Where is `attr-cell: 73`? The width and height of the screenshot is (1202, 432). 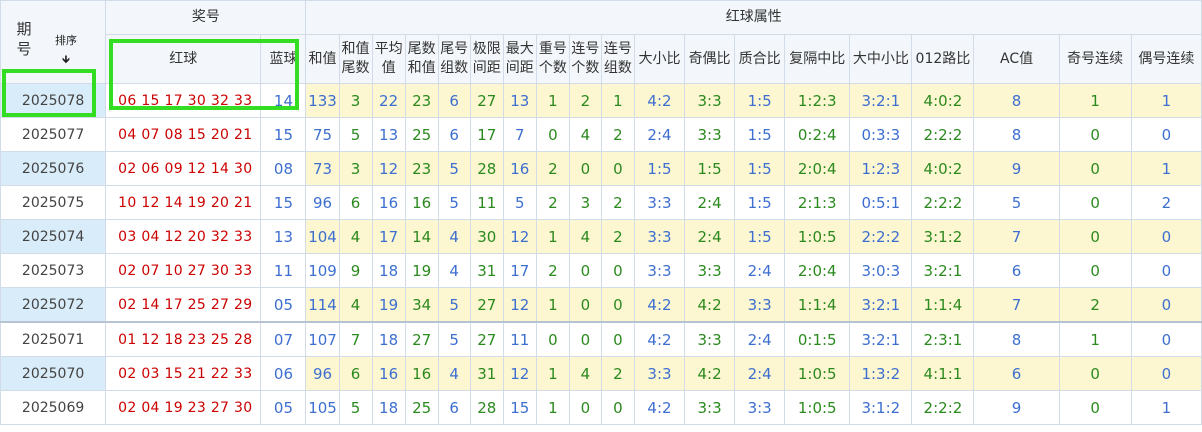 attr-cell: 73 is located at coordinates (322, 168).